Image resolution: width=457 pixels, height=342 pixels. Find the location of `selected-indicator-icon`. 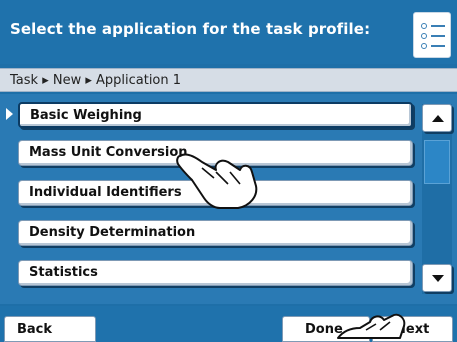

selected-indicator-icon is located at coordinates (9, 114).